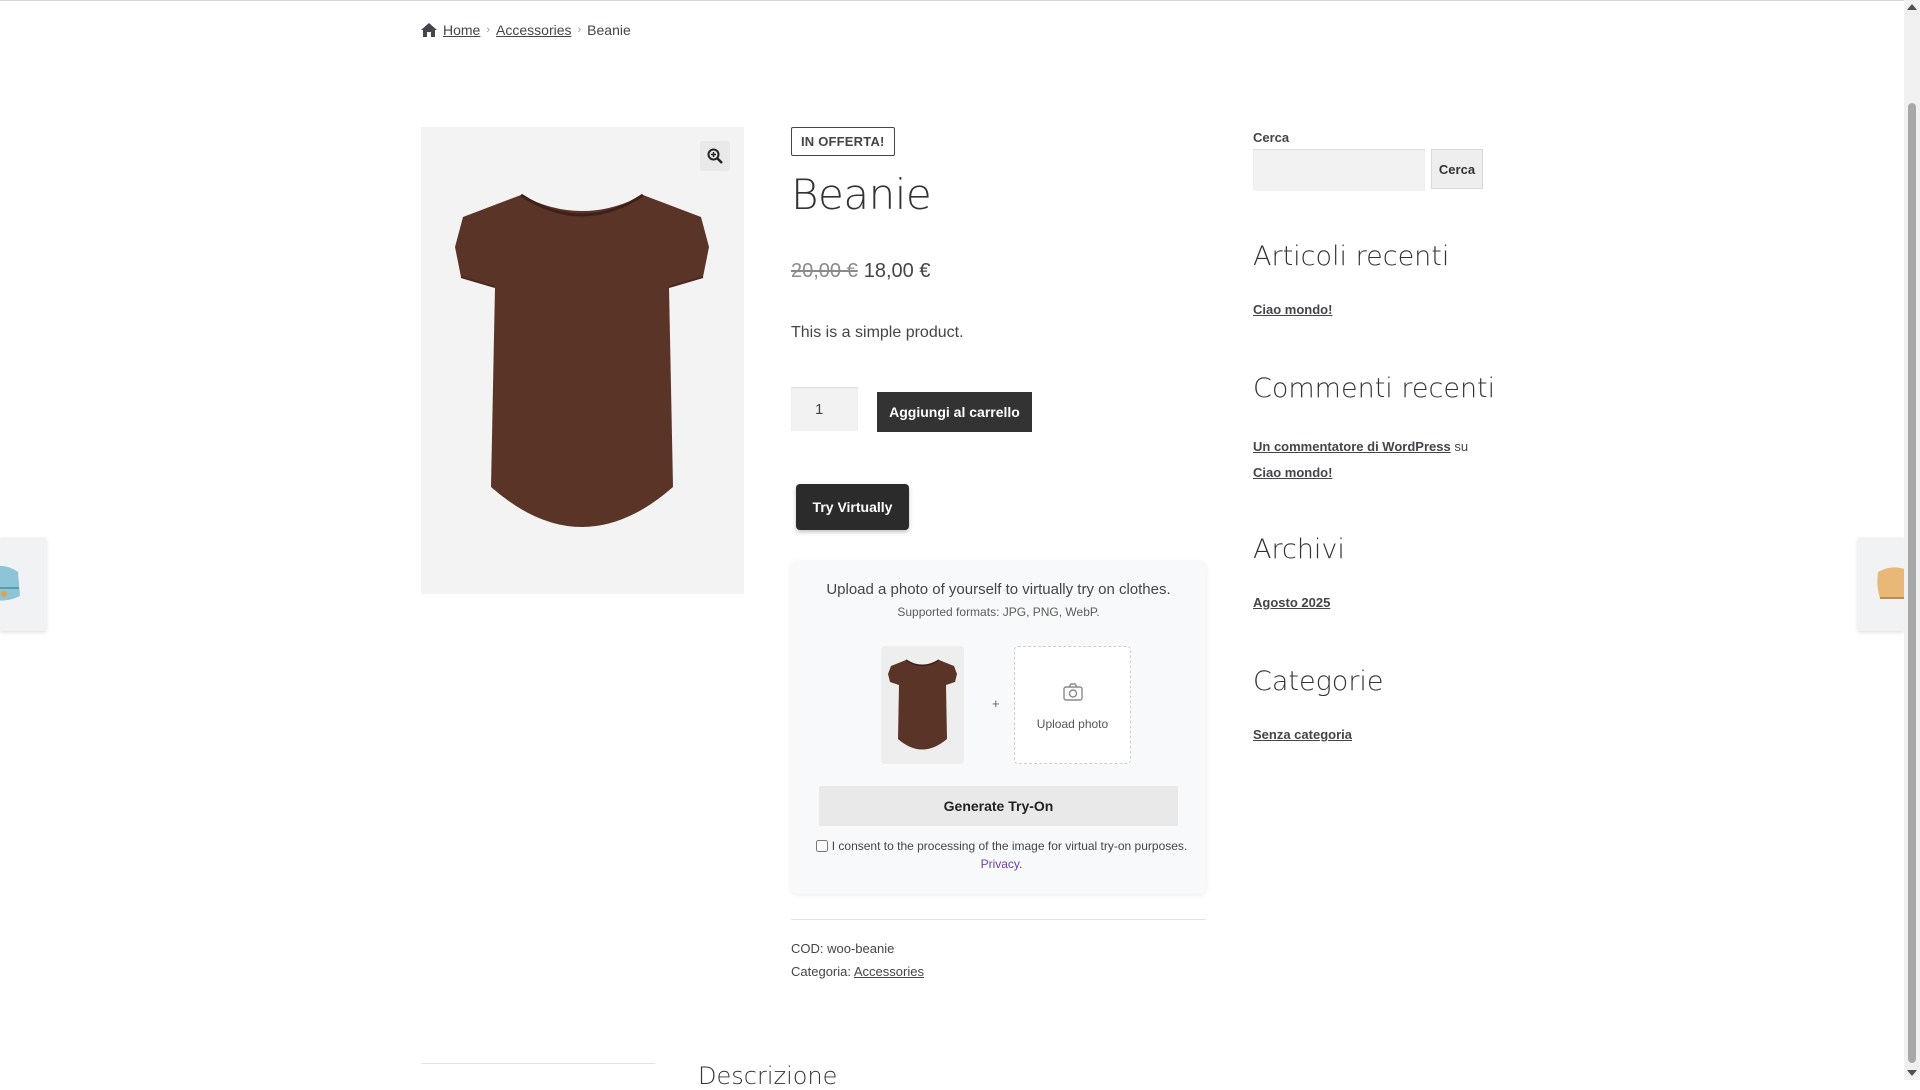 The height and width of the screenshot is (1090, 1920). I want to click on categories-title: Categorie, so click(1318, 681).